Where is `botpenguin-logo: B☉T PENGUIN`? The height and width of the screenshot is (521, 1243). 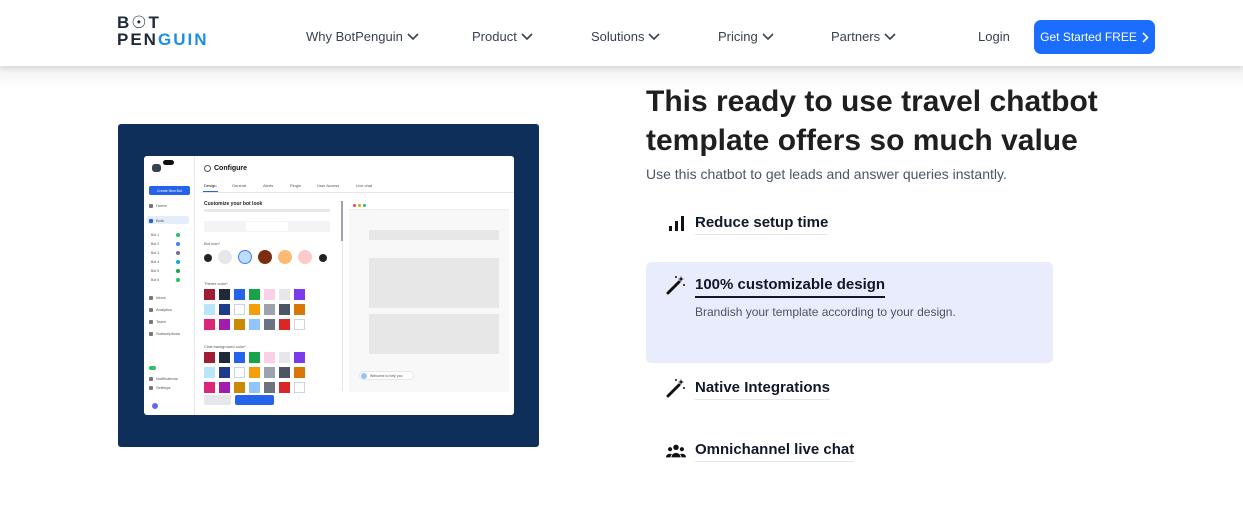
botpenguin-logo: B☉T PENGUIN is located at coordinates (162, 31).